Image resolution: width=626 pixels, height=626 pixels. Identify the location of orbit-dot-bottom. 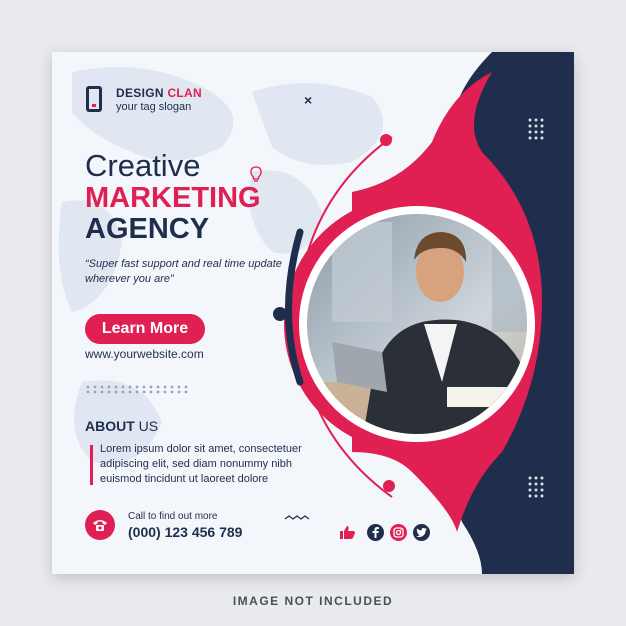
(389, 486).